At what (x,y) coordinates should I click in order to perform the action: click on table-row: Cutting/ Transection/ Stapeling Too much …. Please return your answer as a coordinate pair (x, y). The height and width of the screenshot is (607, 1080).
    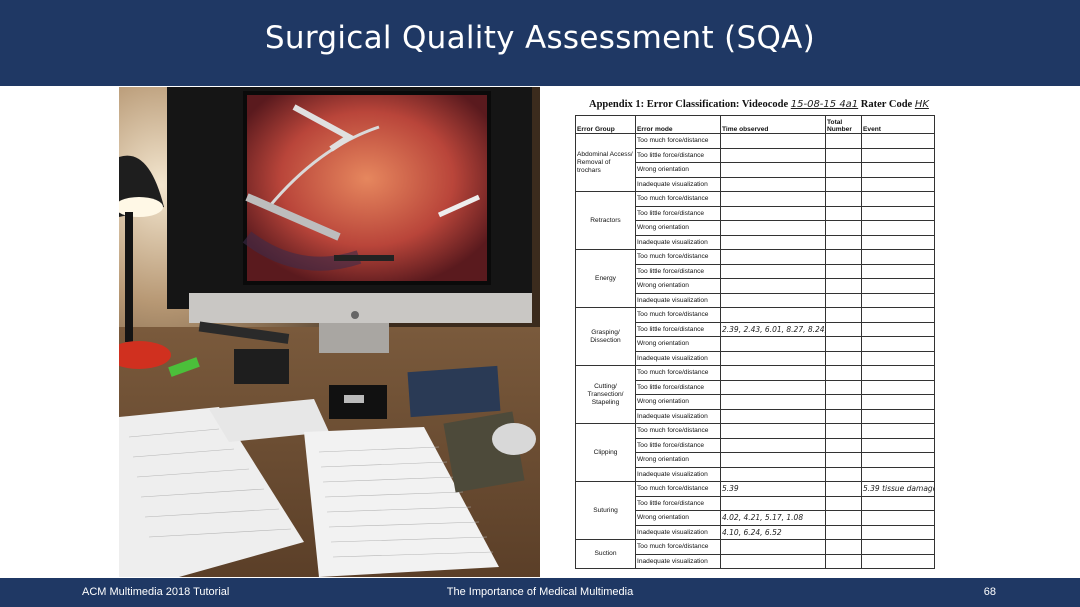
    Looking at the image, I should click on (755, 394).